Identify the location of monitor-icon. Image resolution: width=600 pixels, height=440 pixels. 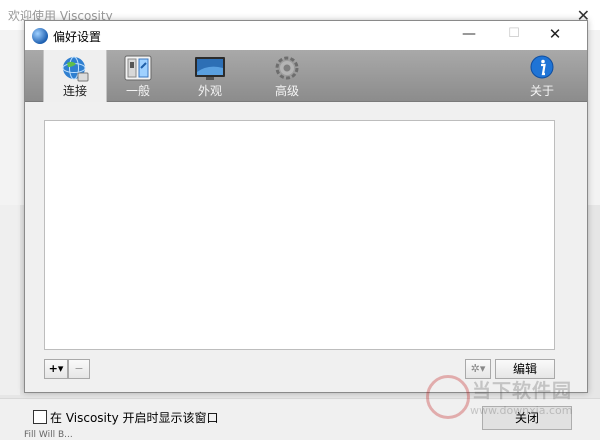
(210, 68).